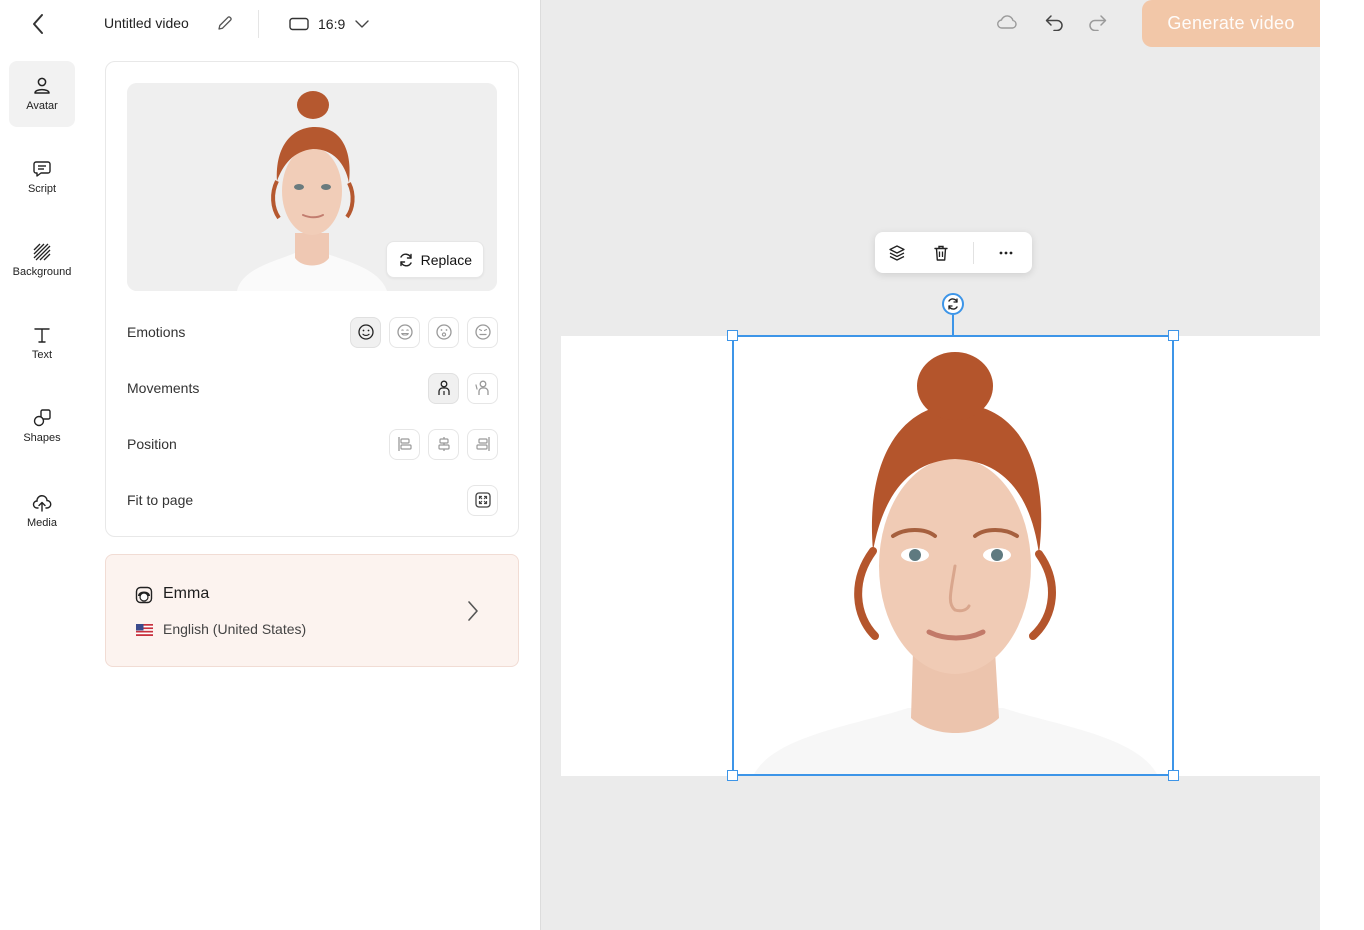 The image size is (1364, 930). What do you see at coordinates (235, 629) in the screenshot?
I see `voice-language: English (United States)` at bounding box center [235, 629].